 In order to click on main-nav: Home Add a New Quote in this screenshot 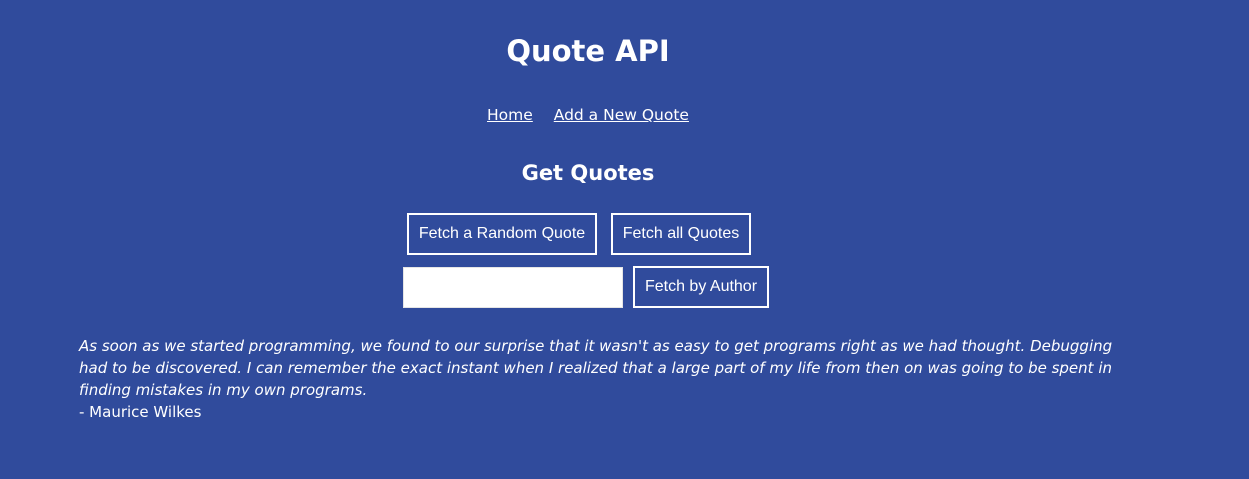, I will do `click(588, 115)`.